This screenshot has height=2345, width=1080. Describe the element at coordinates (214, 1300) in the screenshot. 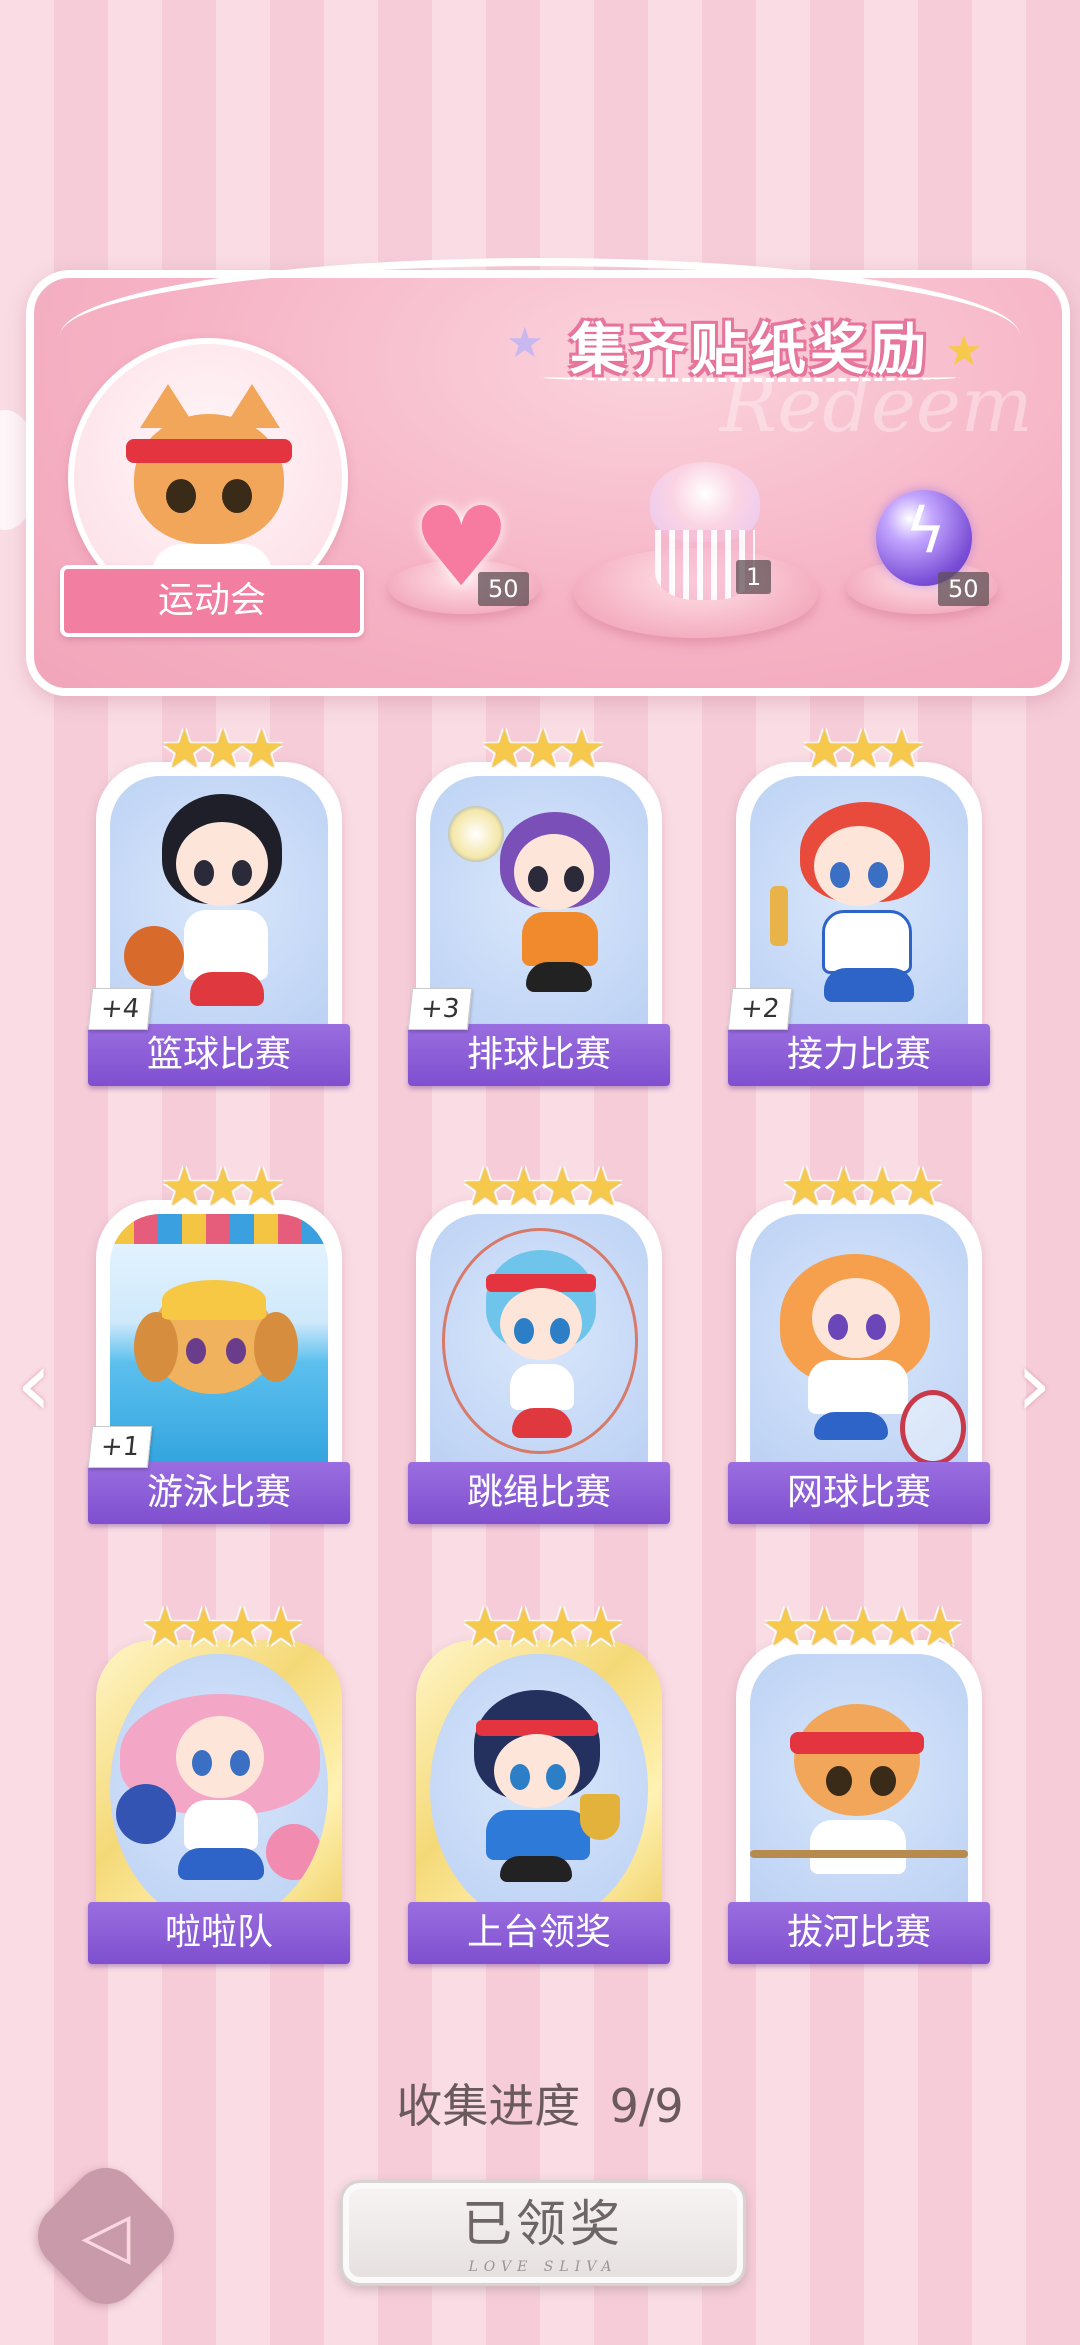

I see `swim-cap-shape` at that location.